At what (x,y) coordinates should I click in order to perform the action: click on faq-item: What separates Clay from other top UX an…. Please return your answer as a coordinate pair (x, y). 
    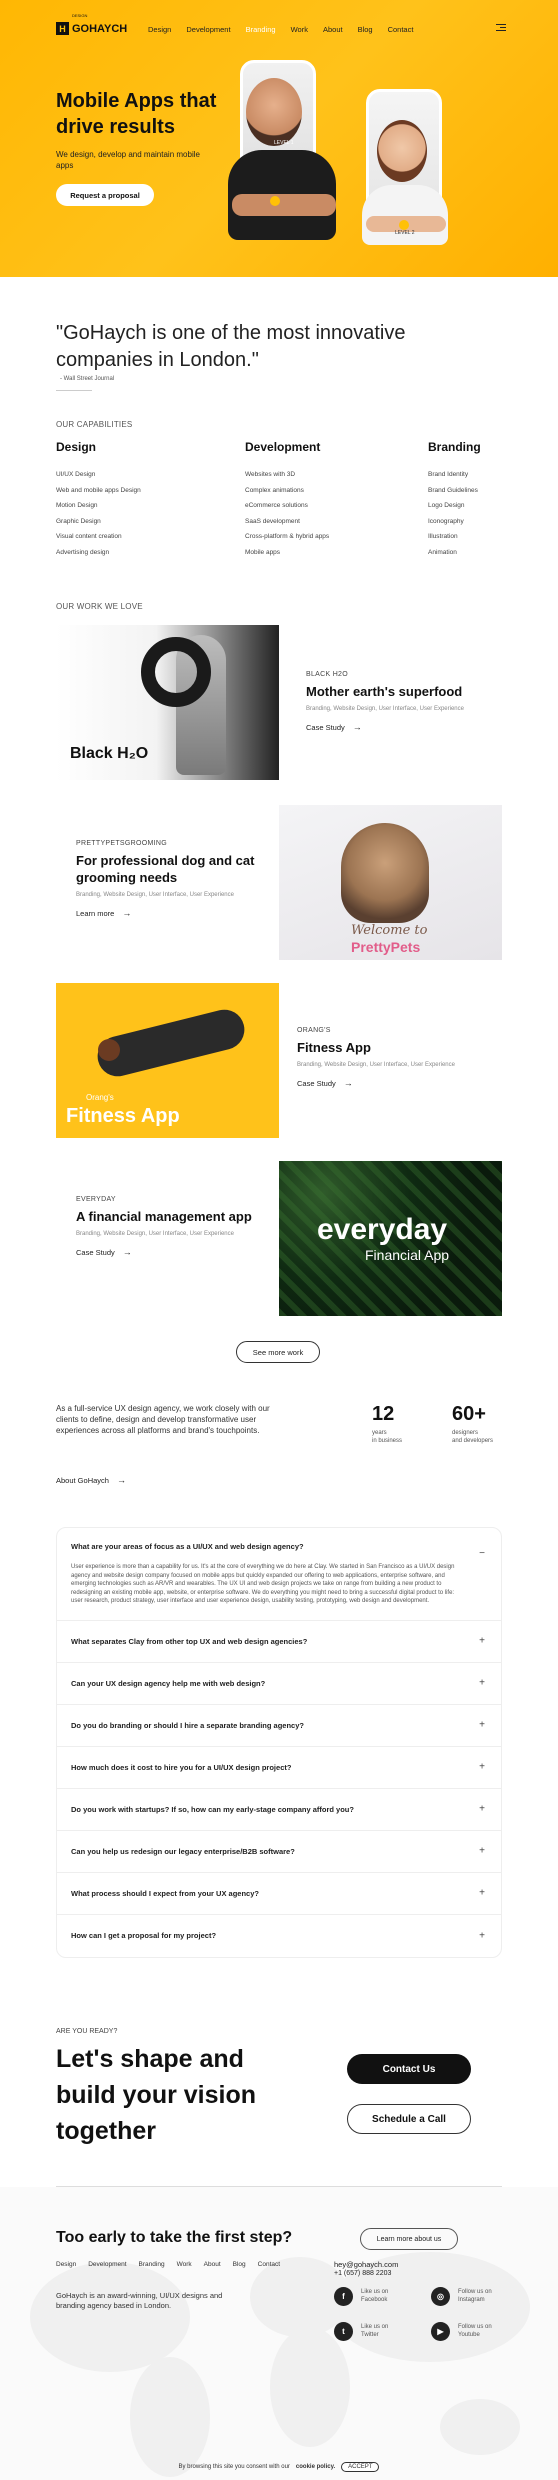
    Looking at the image, I should click on (279, 1642).